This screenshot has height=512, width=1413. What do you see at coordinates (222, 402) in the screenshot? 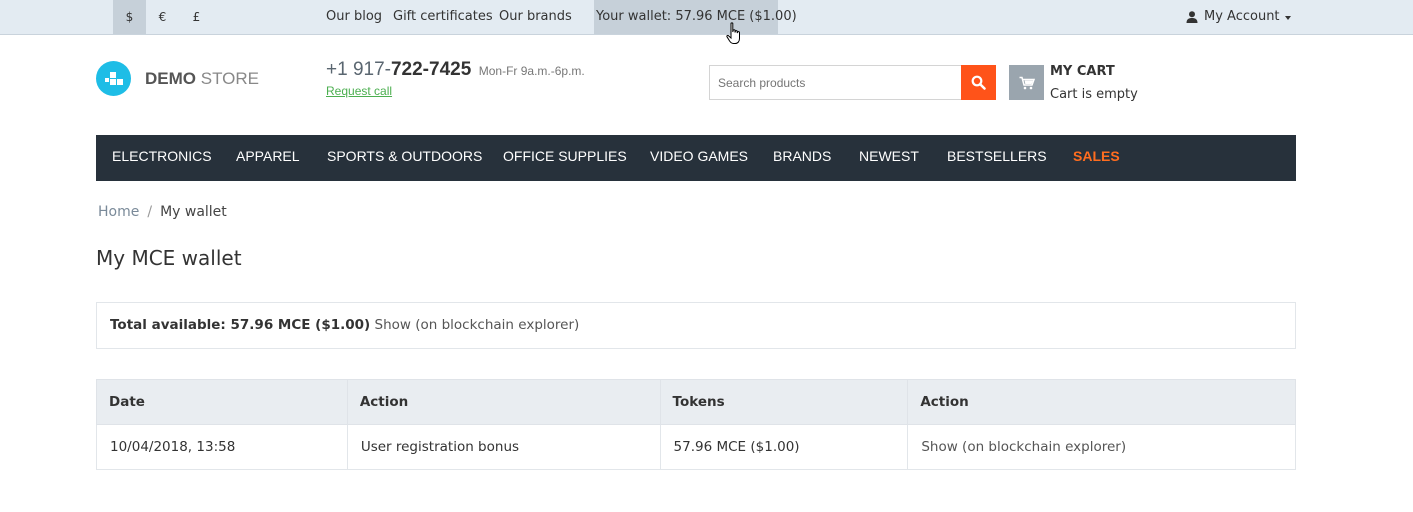
I see `header-date: Date` at bounding box center [222, 402].